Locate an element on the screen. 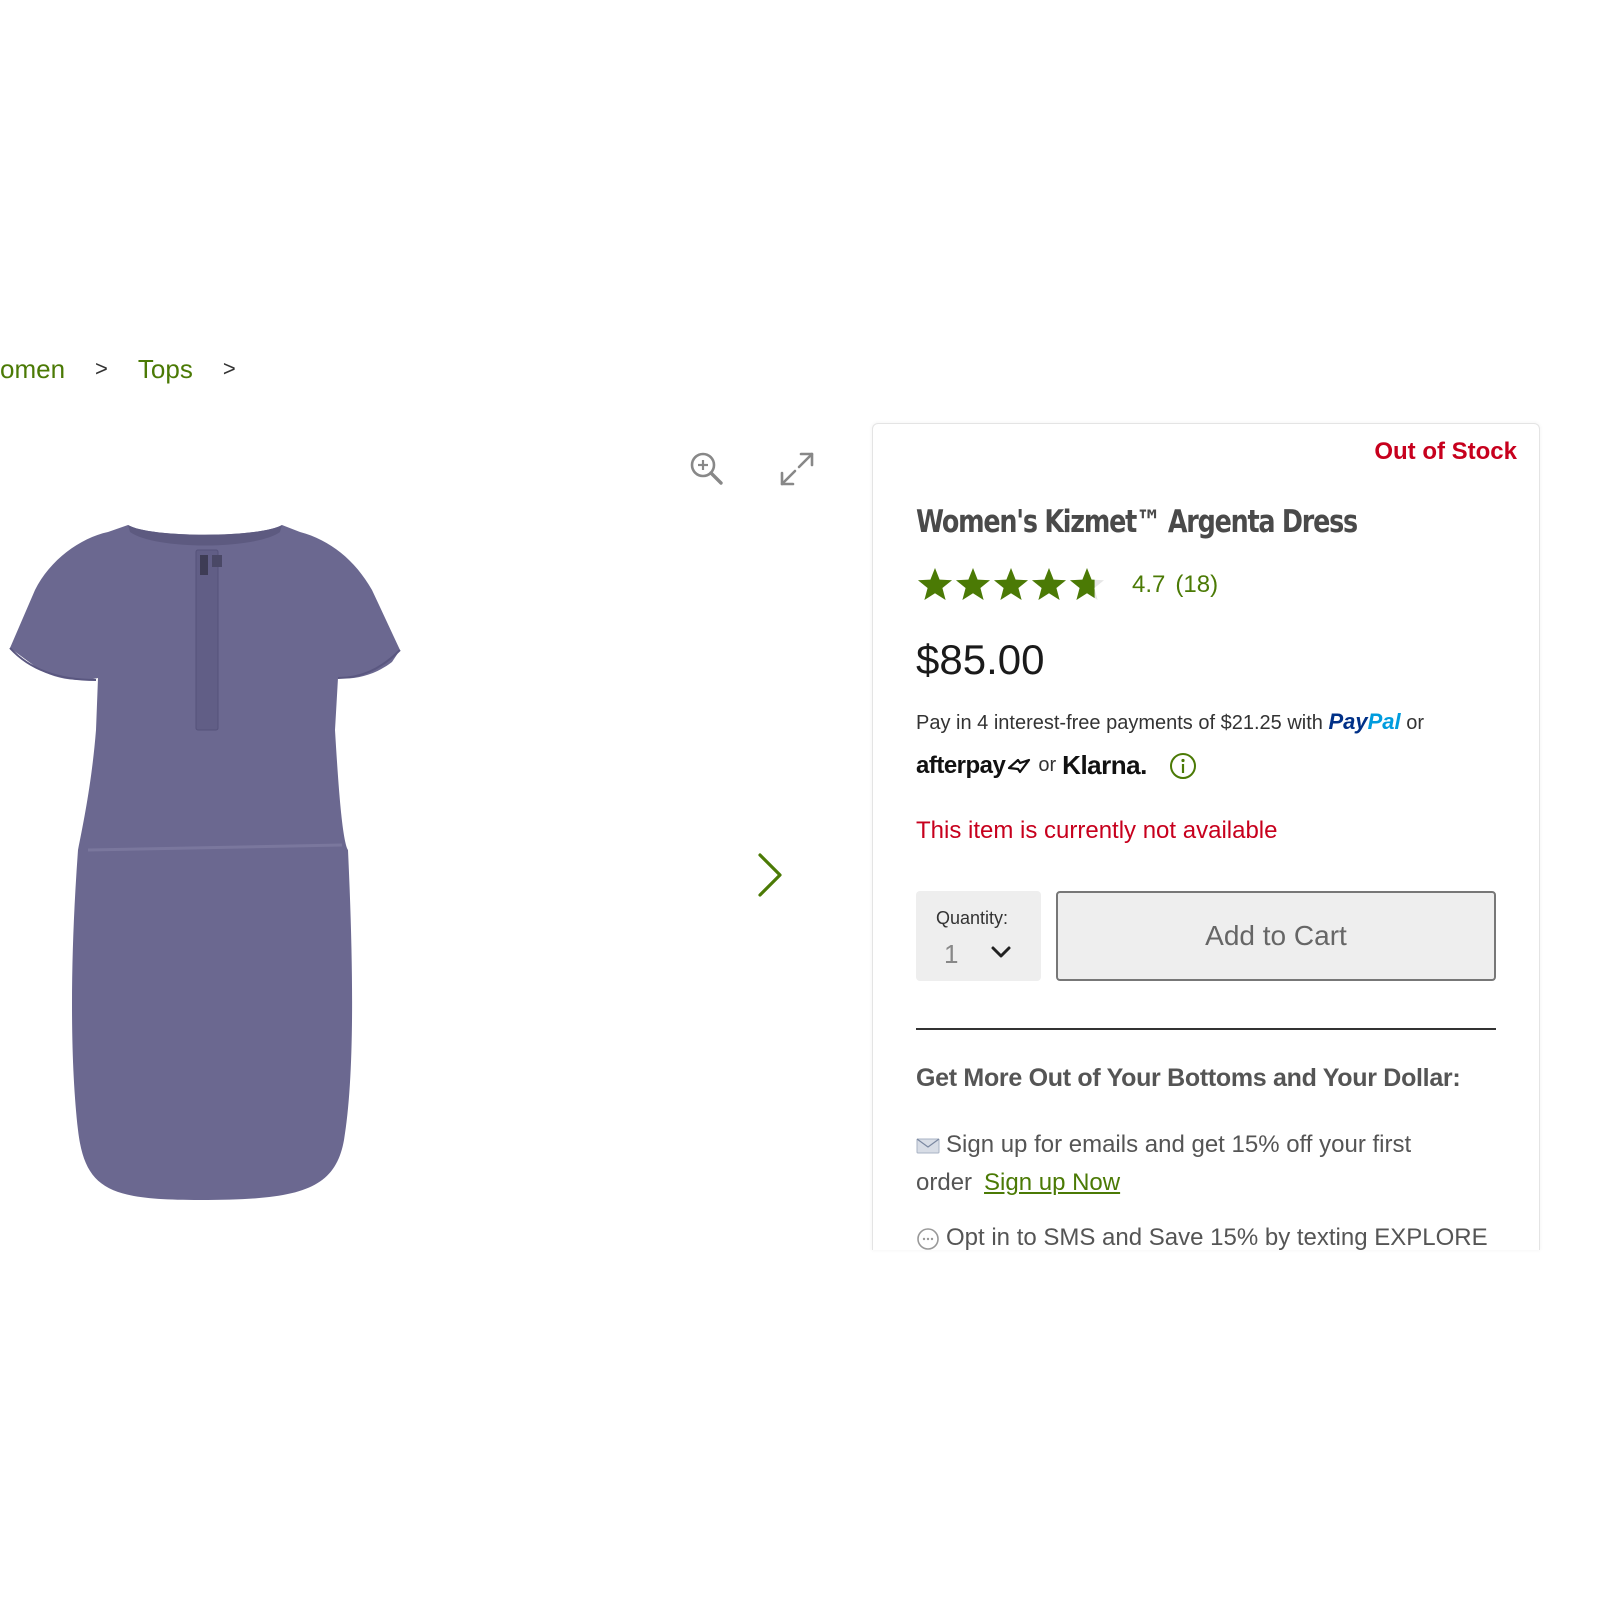 This screenshot has width=1600, height=1600. envelope-icon is located at coordinates (928, 1146).